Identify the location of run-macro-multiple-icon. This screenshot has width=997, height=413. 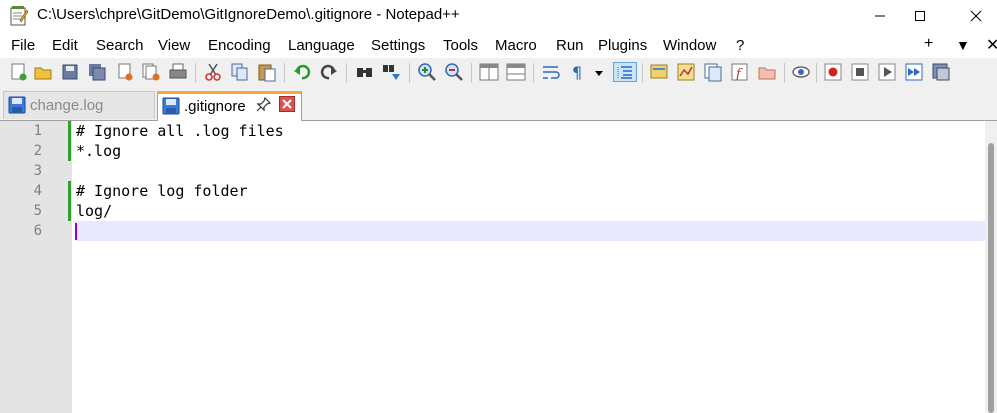
(914, 72).